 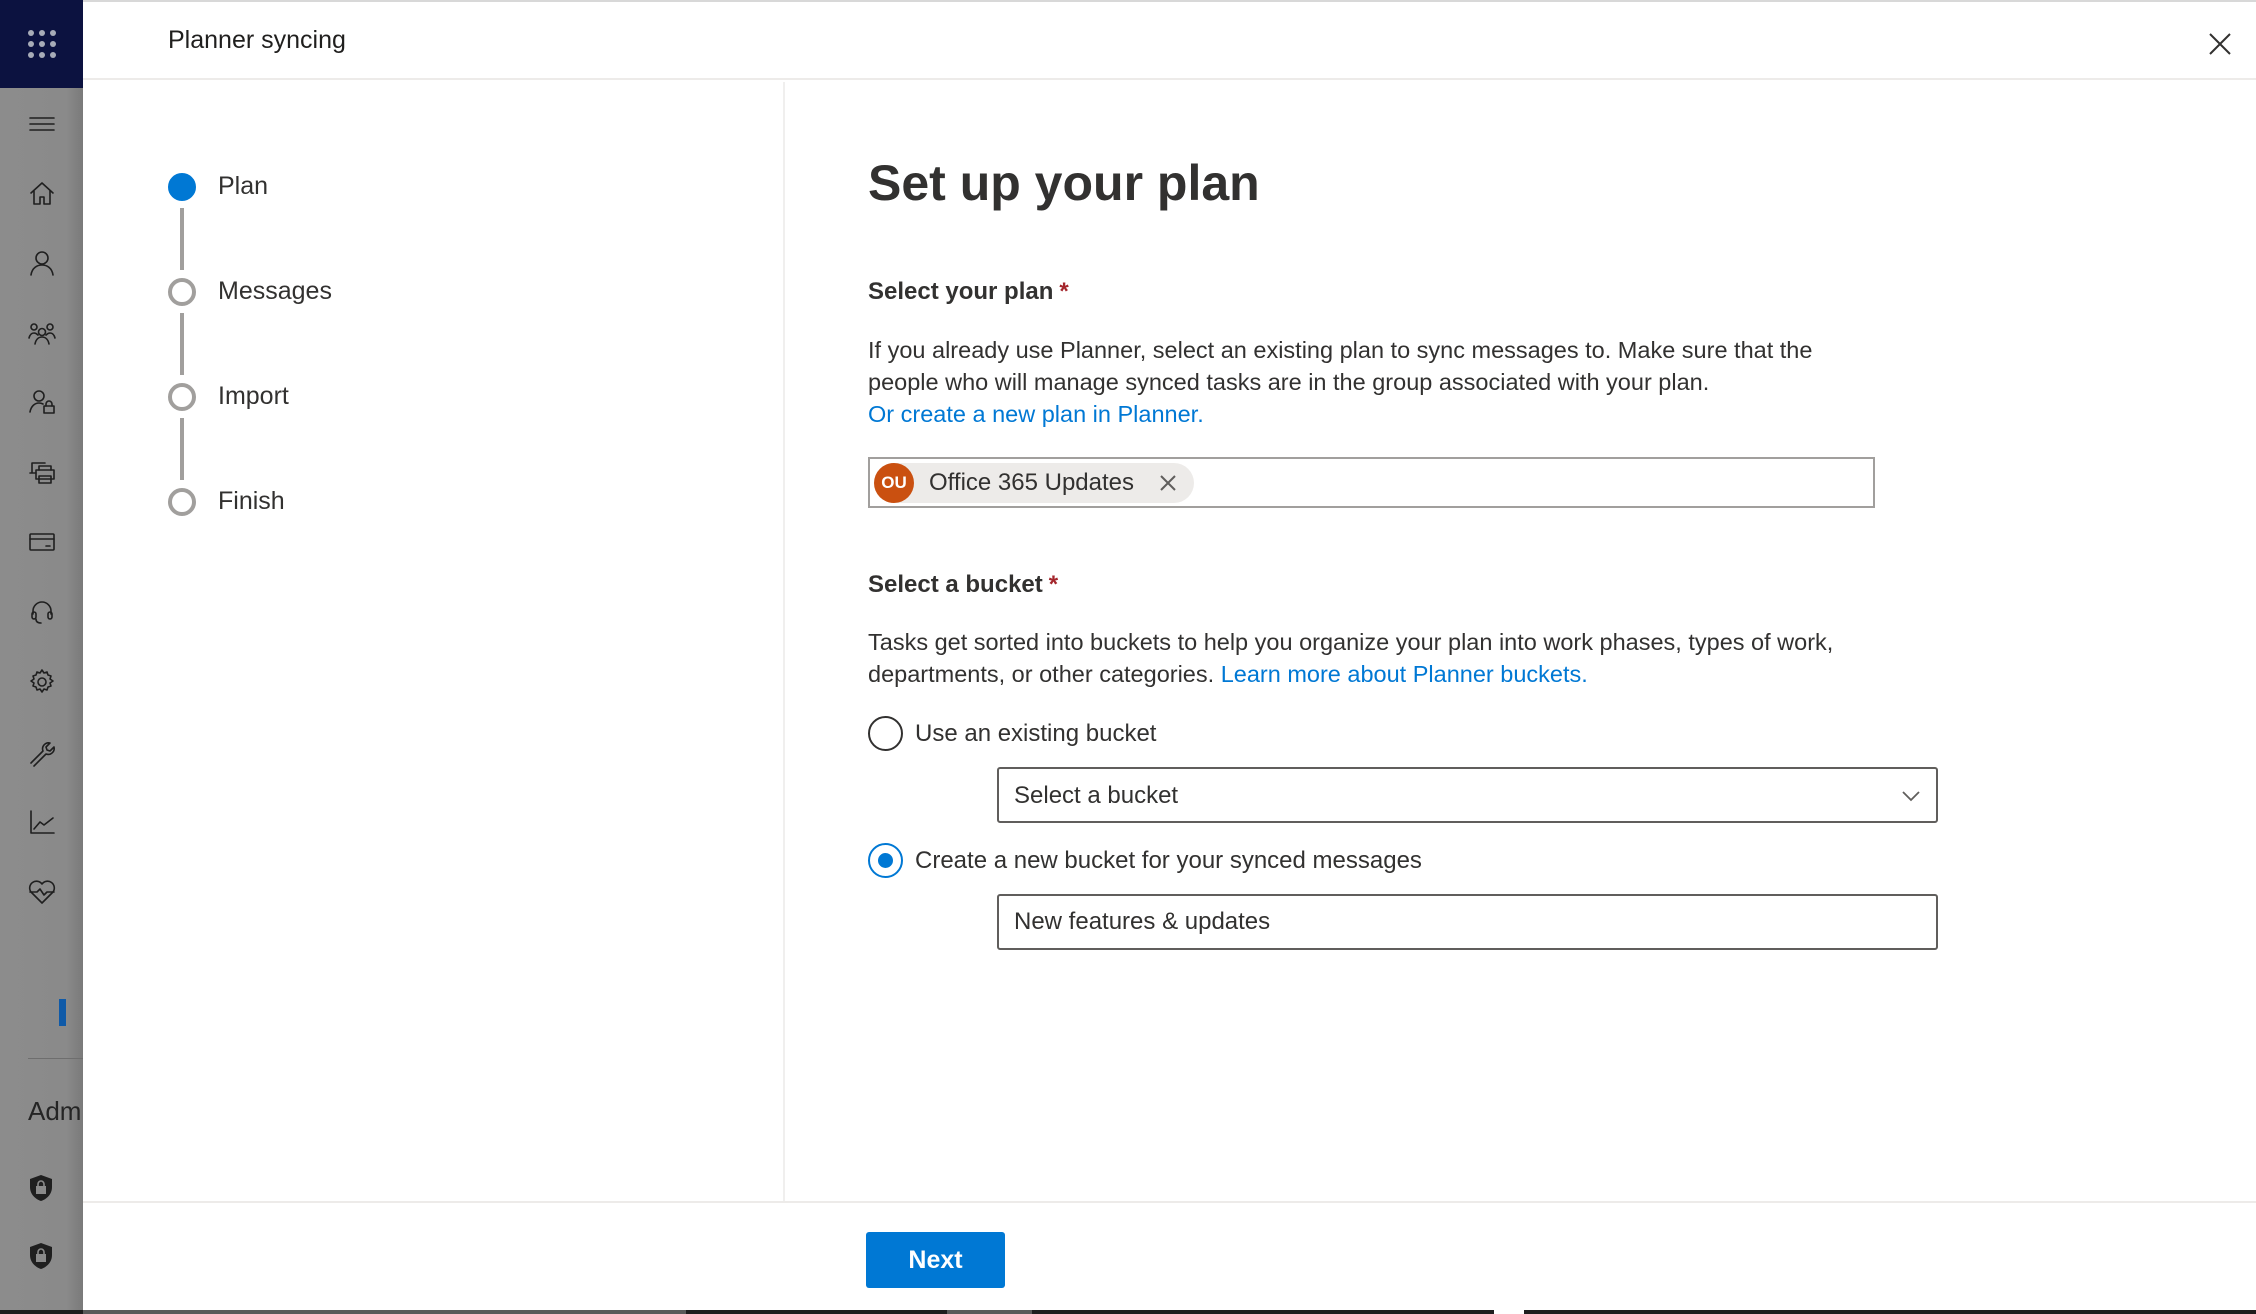 I want to click on step-plan: Plan, so click(x=218, y=186).